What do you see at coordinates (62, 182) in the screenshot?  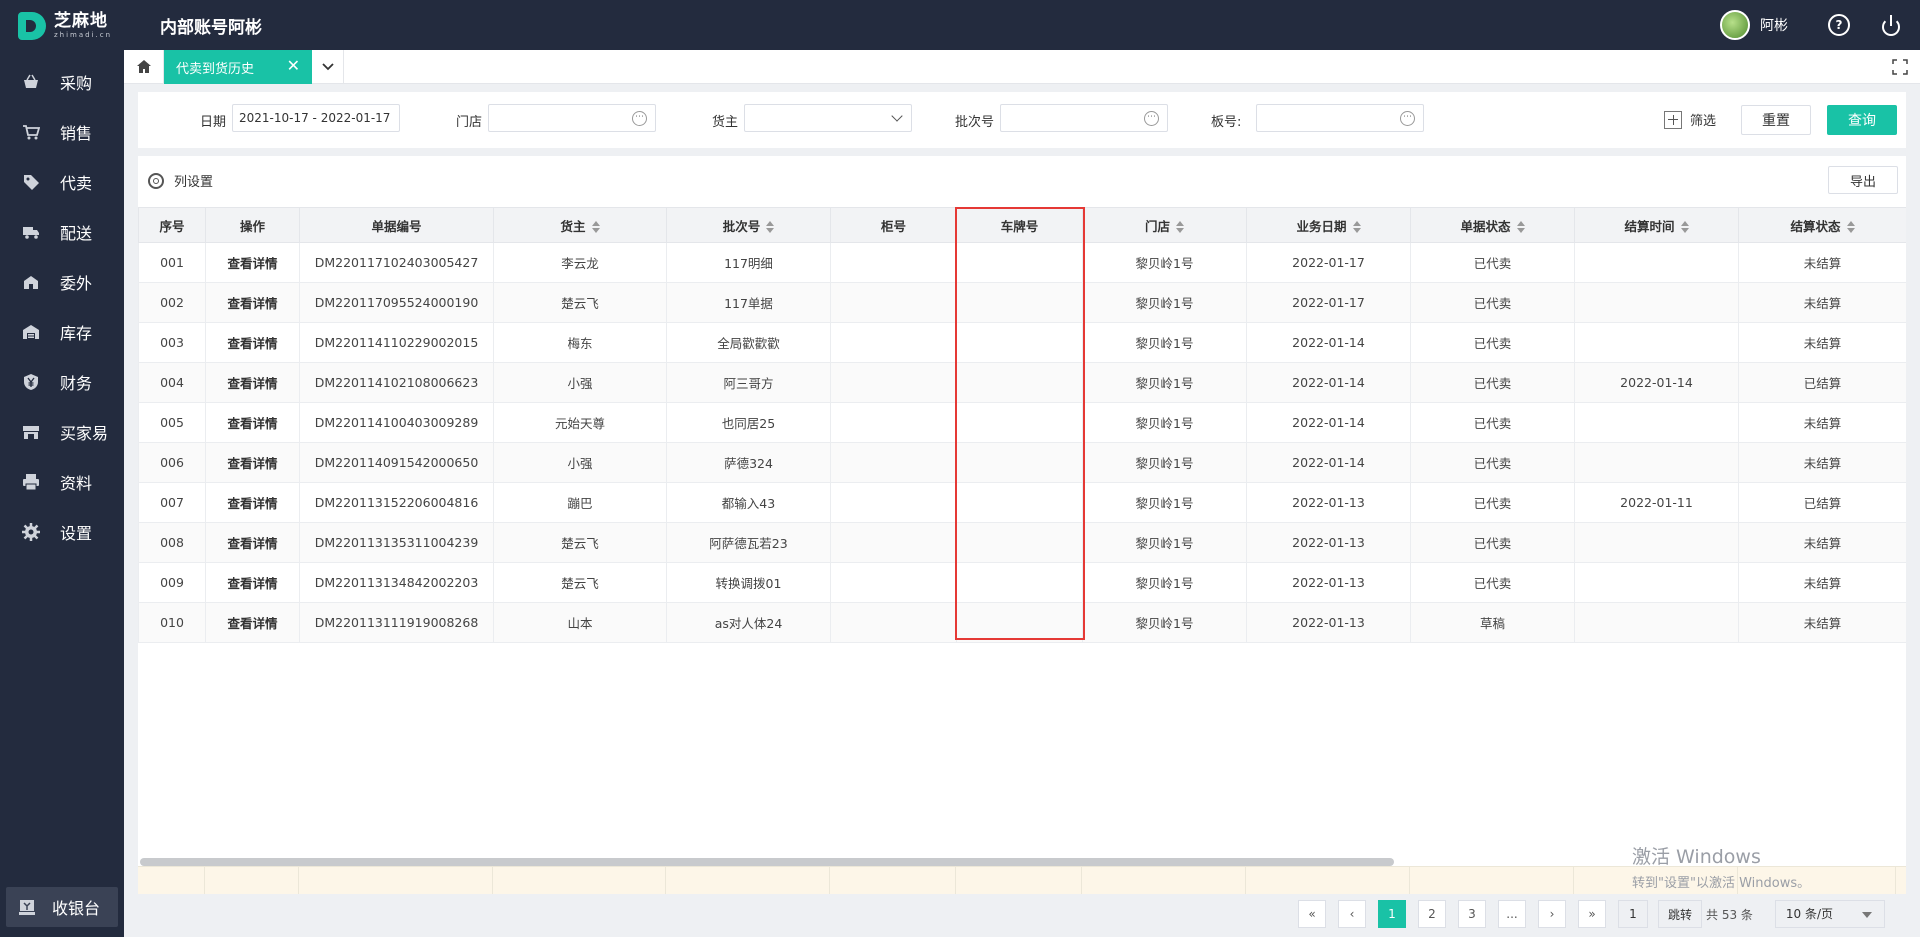 I see `sidebar-item-consign: 代卖` at bounding box center [62, 182].